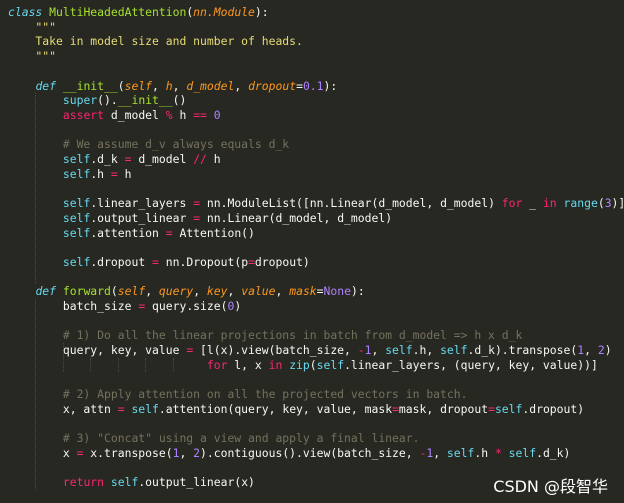  Describe the element at coordinates (210, 85) in the screenshot. I see `code-token: d_model` at that location.